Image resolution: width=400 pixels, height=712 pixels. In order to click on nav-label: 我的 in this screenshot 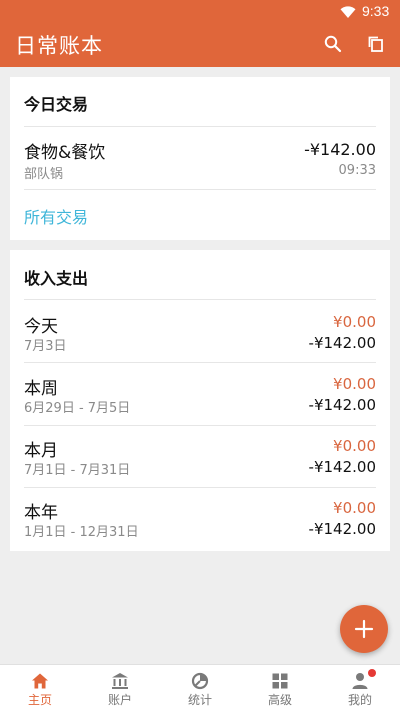, I will do `click(359, 700)`.